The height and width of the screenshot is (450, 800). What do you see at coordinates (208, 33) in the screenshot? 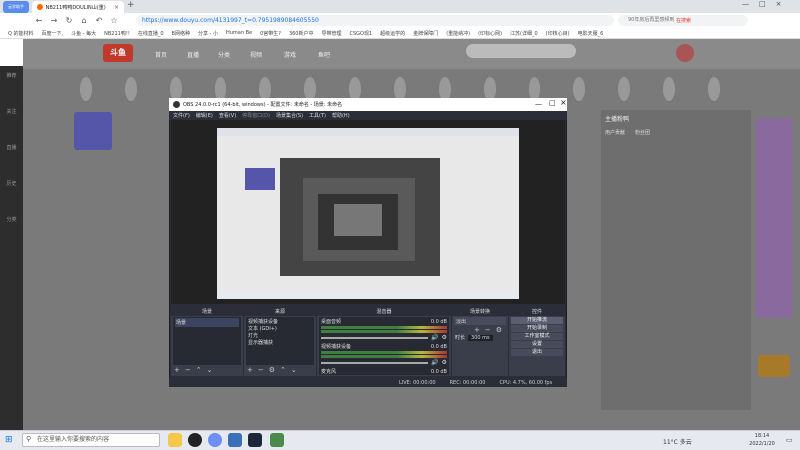
I see `bookmark-item: 分享 - 小` at bounding box center [208, 33].